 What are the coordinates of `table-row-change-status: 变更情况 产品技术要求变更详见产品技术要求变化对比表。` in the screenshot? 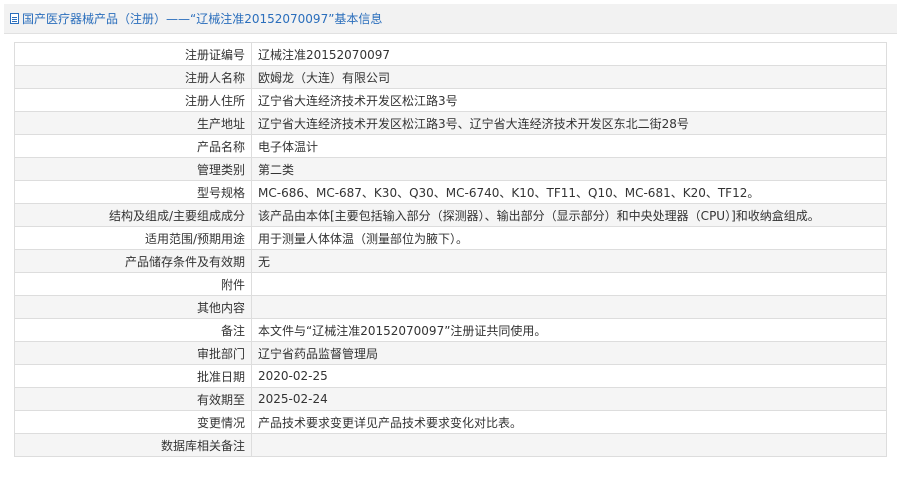 It's located at (450, 422).